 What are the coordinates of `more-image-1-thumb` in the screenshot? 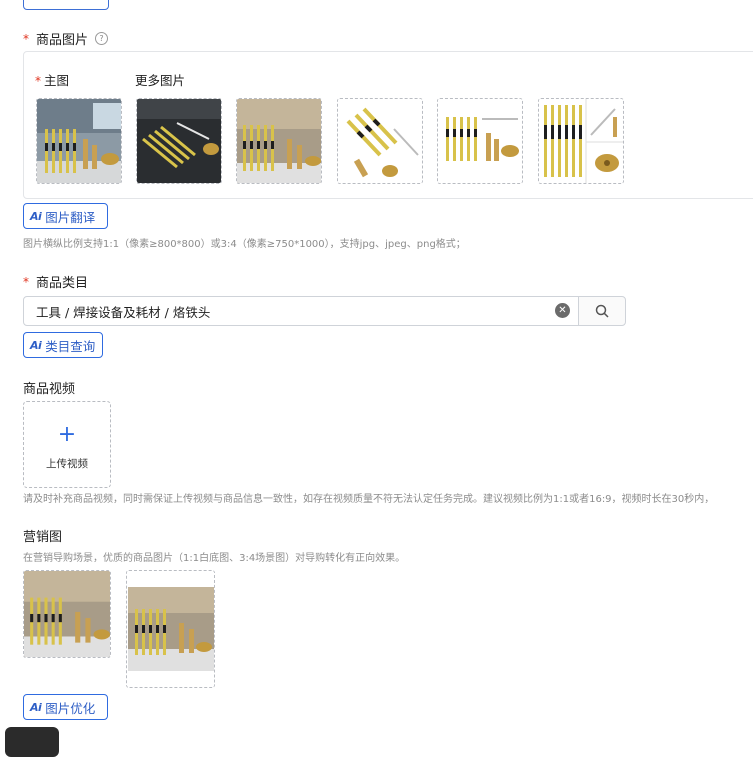 It's located at (179, 141).